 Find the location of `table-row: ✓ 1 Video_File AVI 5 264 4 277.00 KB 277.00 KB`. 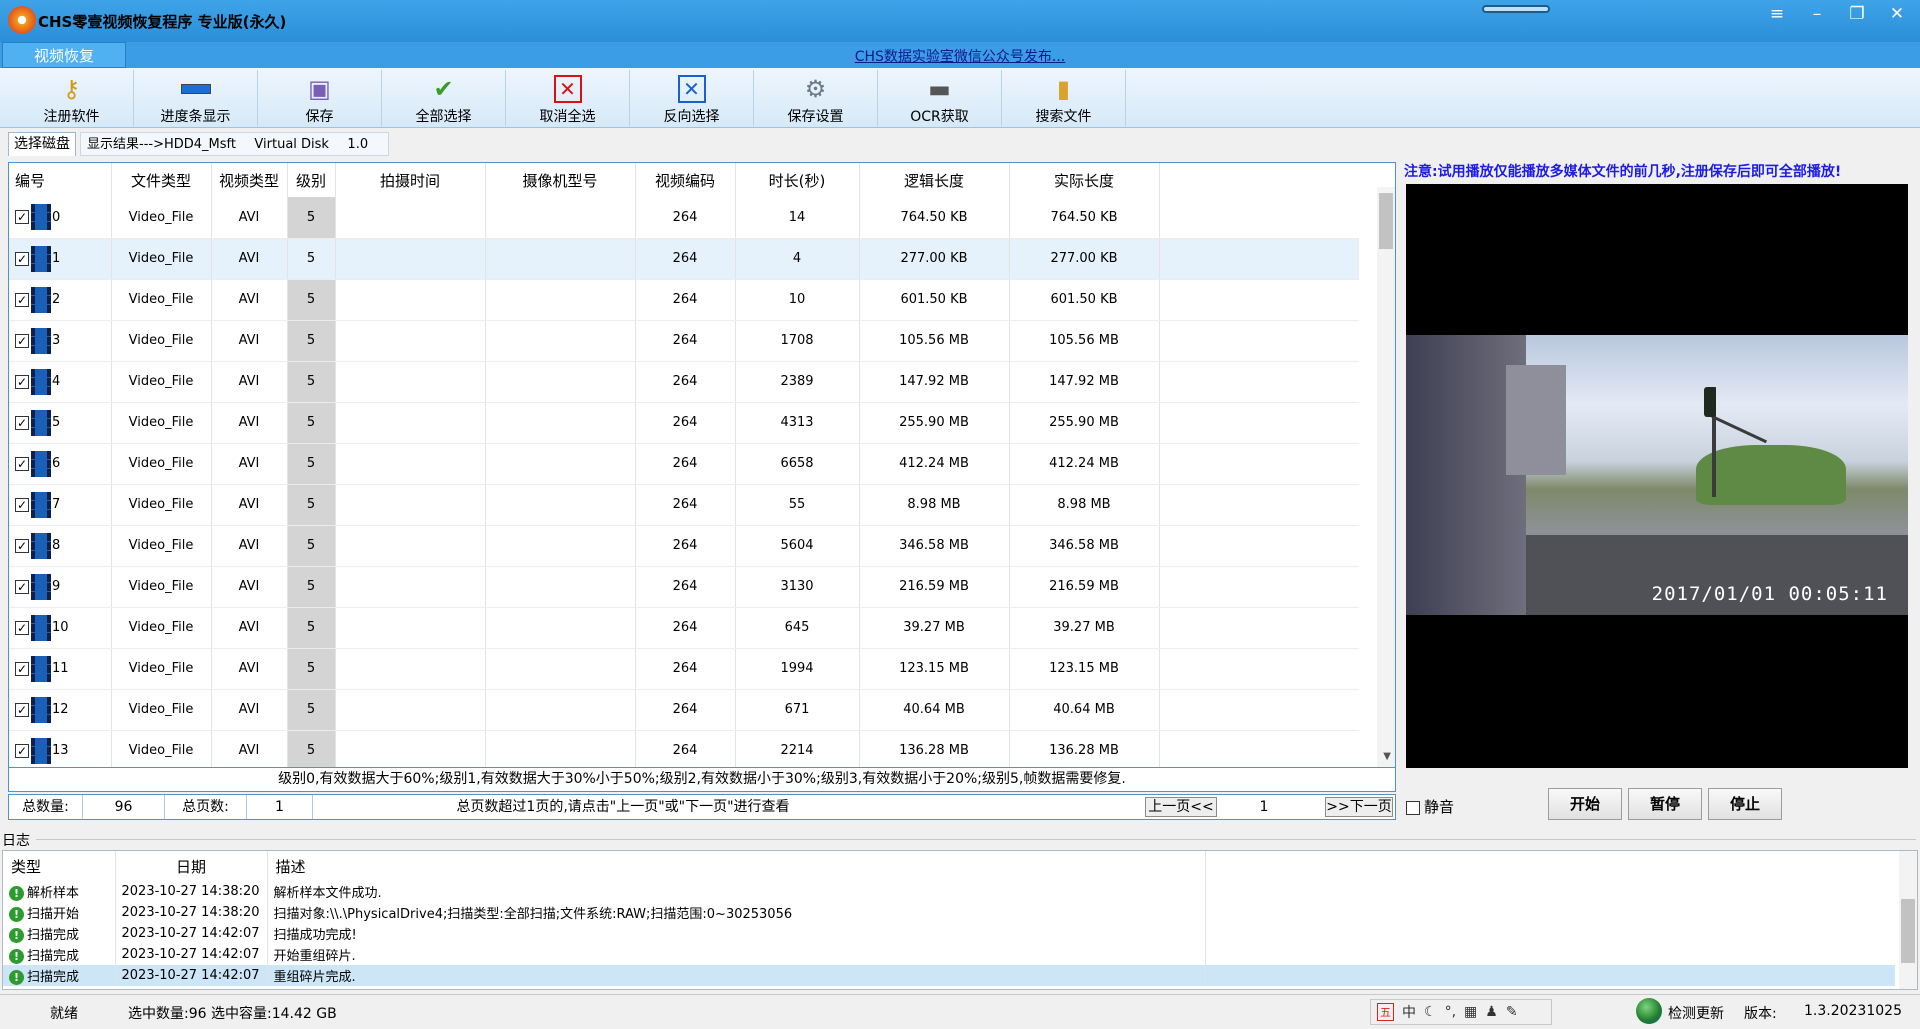

table-row: ✓ 1 Video_File AVI 5 264 4 277.00 KB 277.00 KB is located at coordinates (684, 259).